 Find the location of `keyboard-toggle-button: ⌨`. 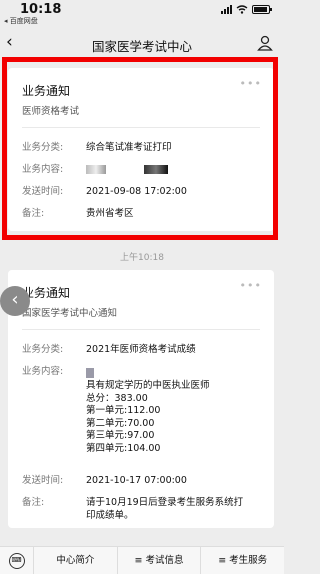

keyboard-toggle-button: ⌨ is located at coordinates (17, 560).